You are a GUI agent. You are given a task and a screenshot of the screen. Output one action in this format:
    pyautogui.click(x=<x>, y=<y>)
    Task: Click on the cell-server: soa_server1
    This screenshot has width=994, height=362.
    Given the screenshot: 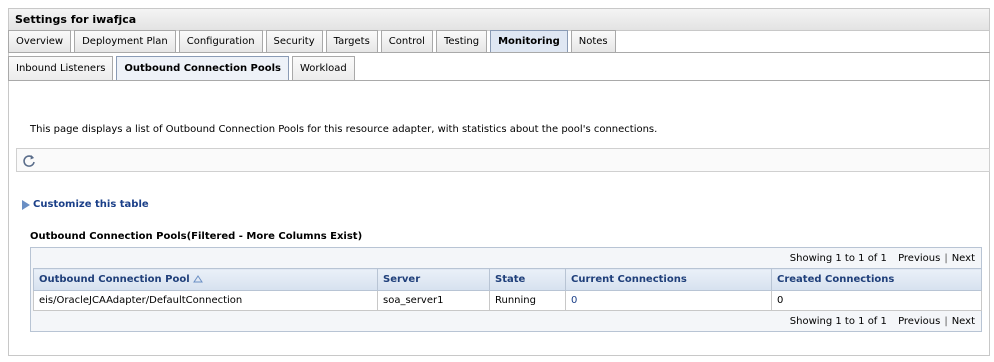 What is the action you would take?
    pyautogui.click(x=433, y=300)
    